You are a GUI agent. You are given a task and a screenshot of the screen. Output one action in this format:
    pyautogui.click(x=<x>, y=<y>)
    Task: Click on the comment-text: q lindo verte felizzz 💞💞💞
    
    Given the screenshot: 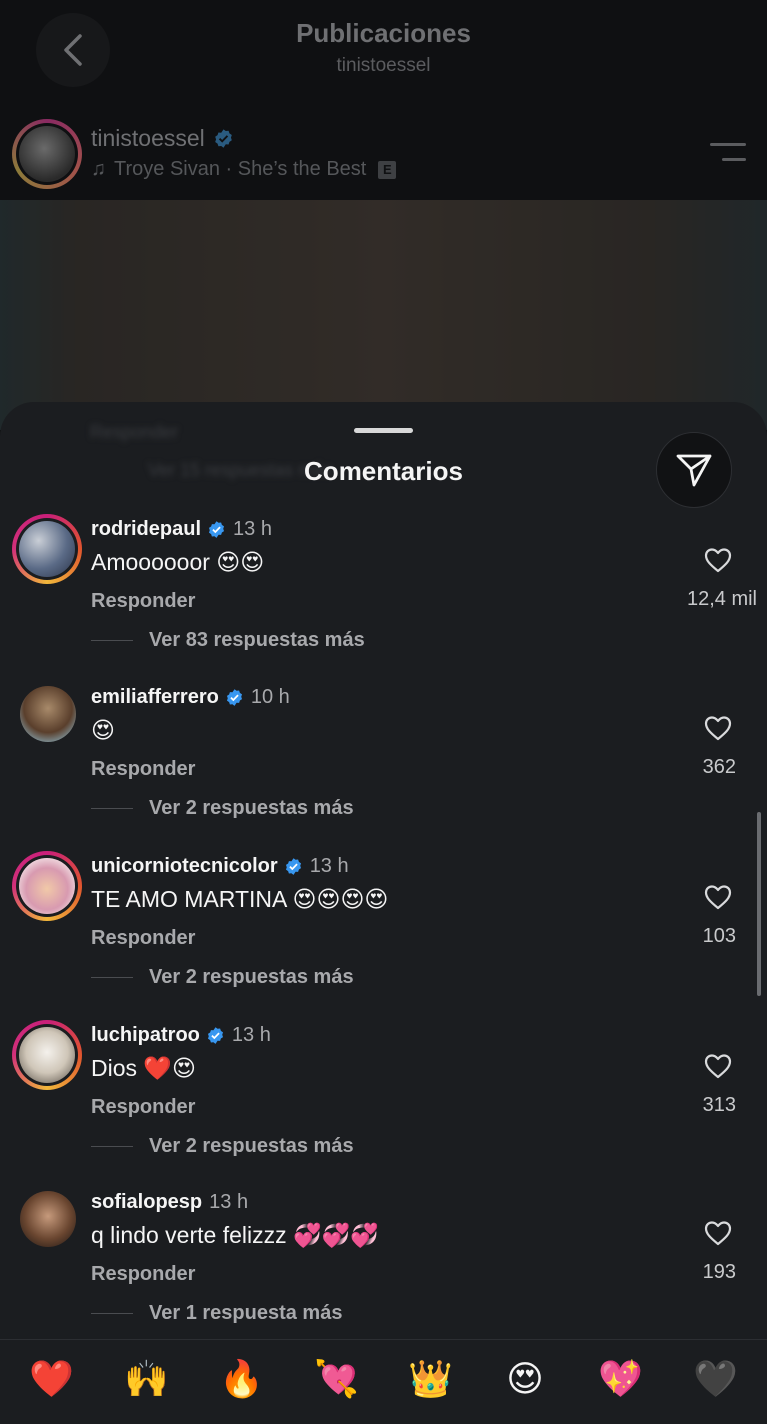 What is the action you would take?
    pyautogui.click(x=235, y=1235)
    